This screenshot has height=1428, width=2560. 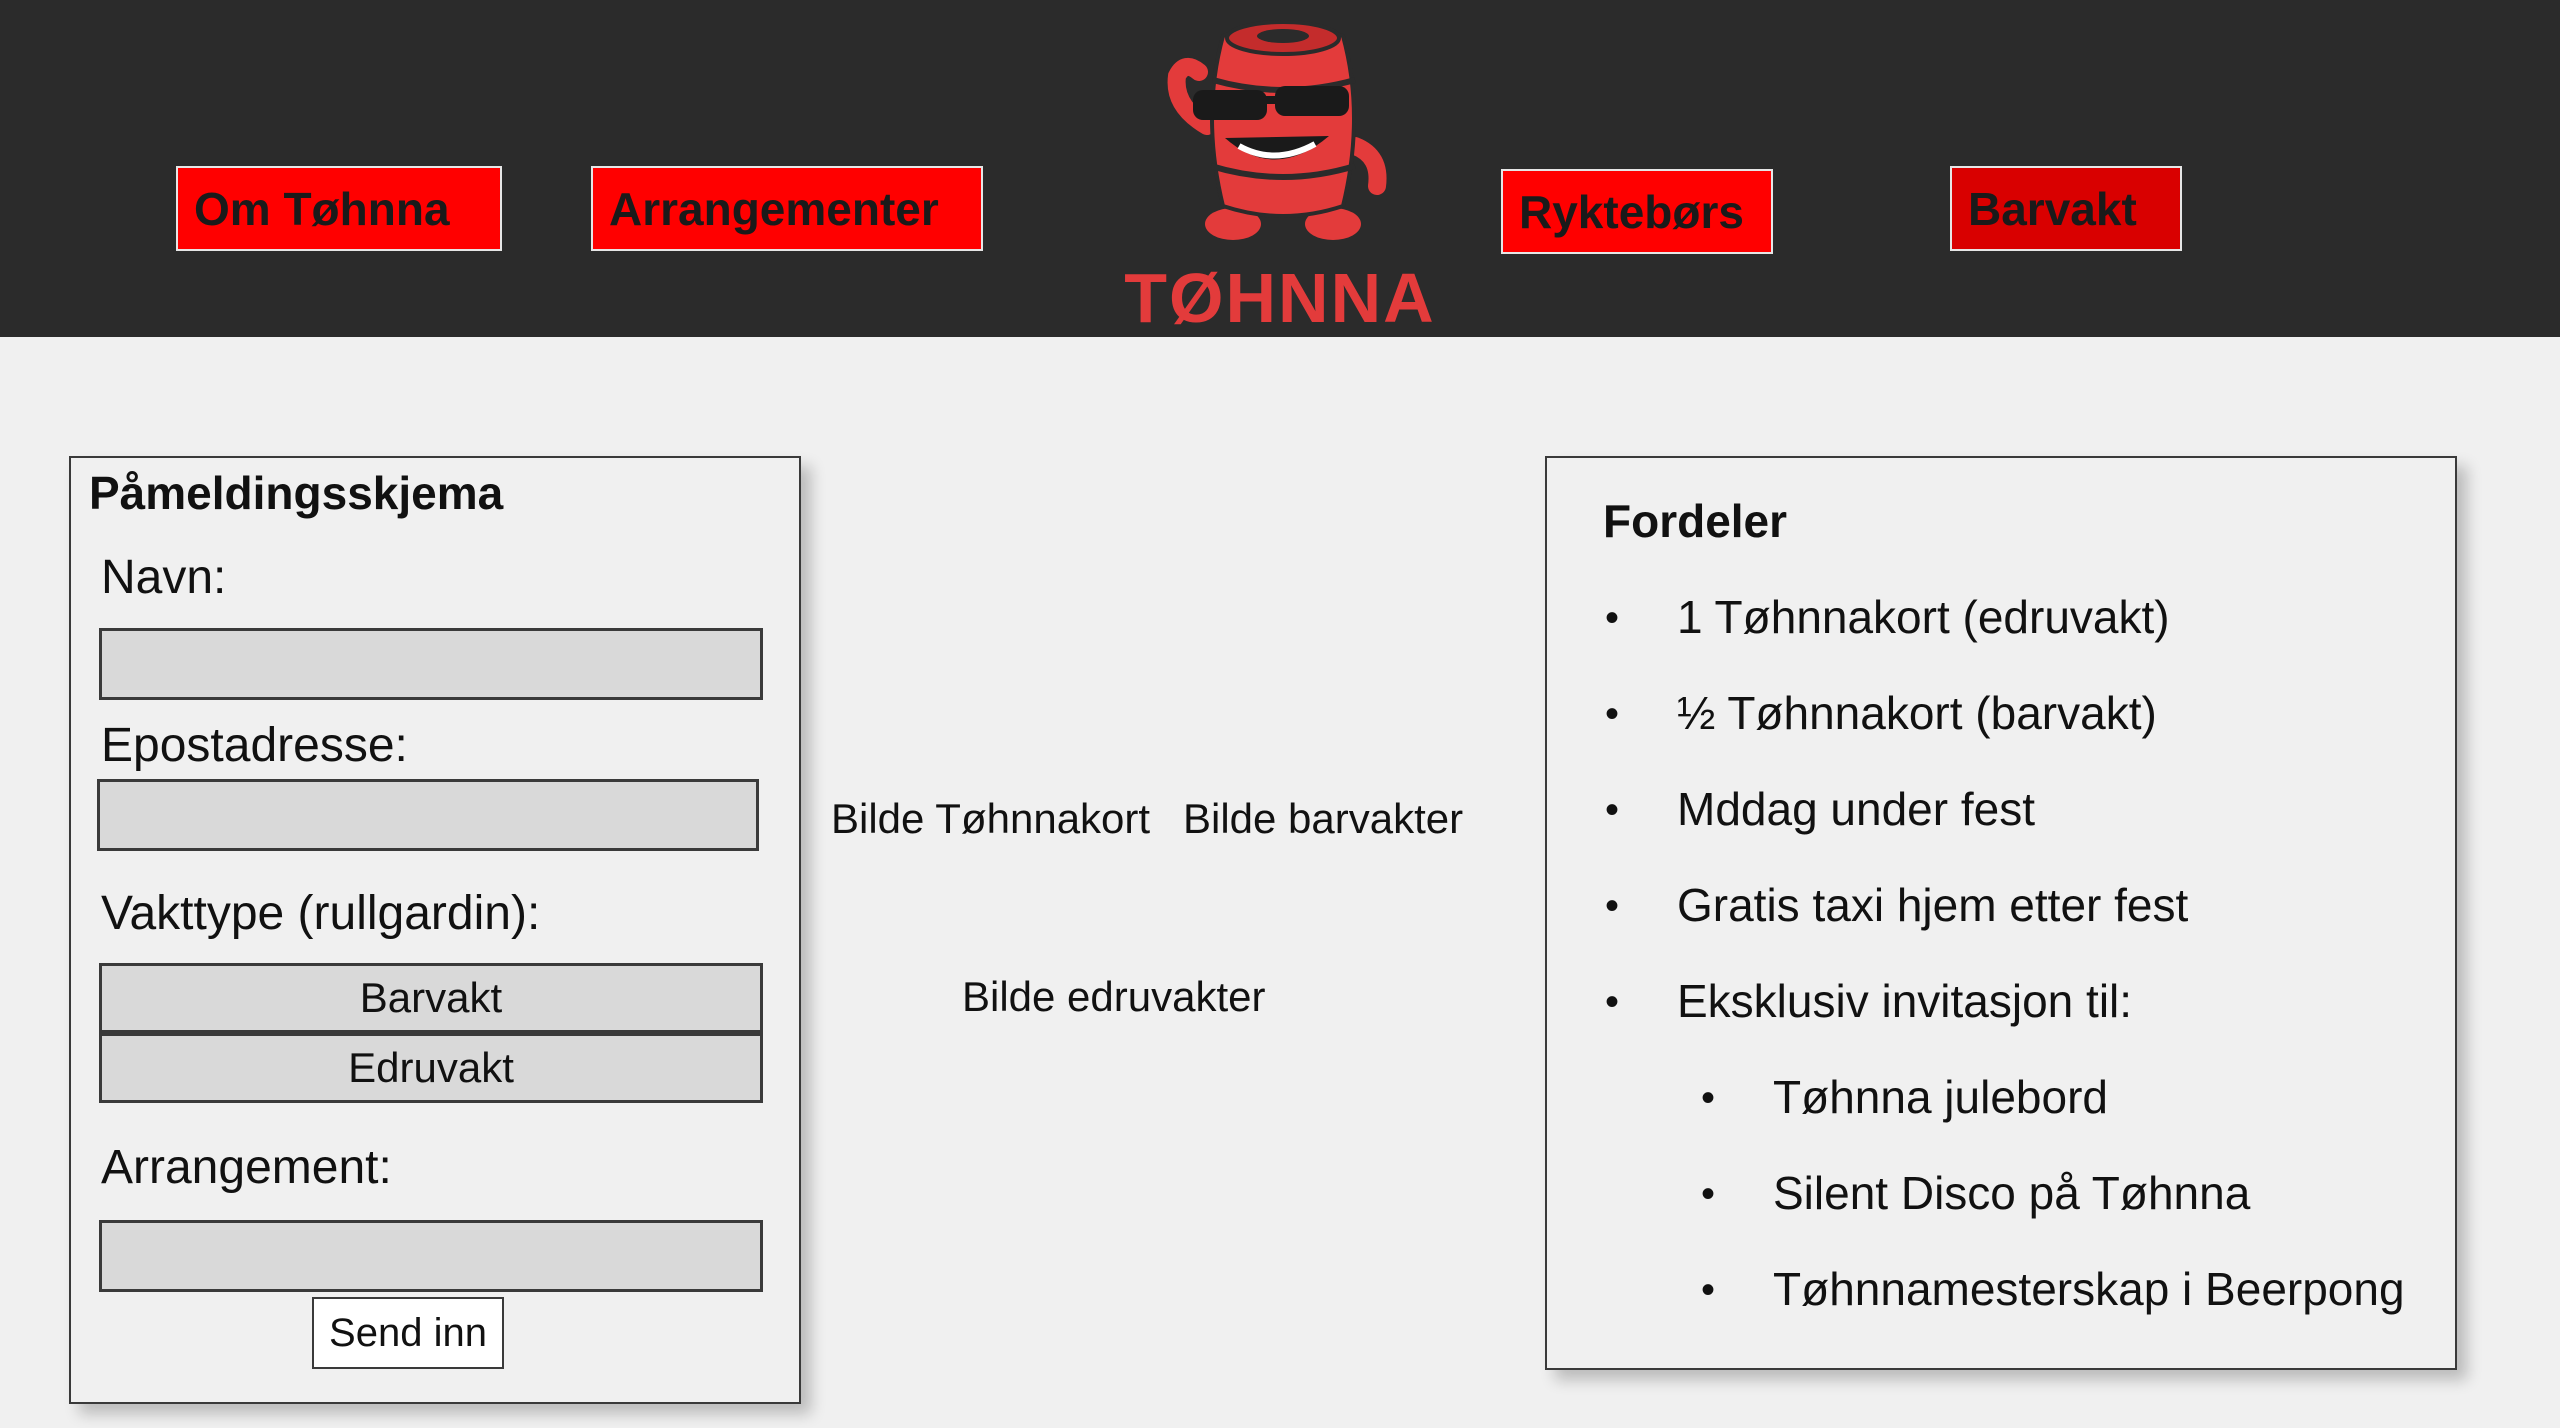 What do you see at coordinates (431, 998) in the screenshot?
I see `shift-option-barvakt: Barvakt` at bounding box center [431, 998].